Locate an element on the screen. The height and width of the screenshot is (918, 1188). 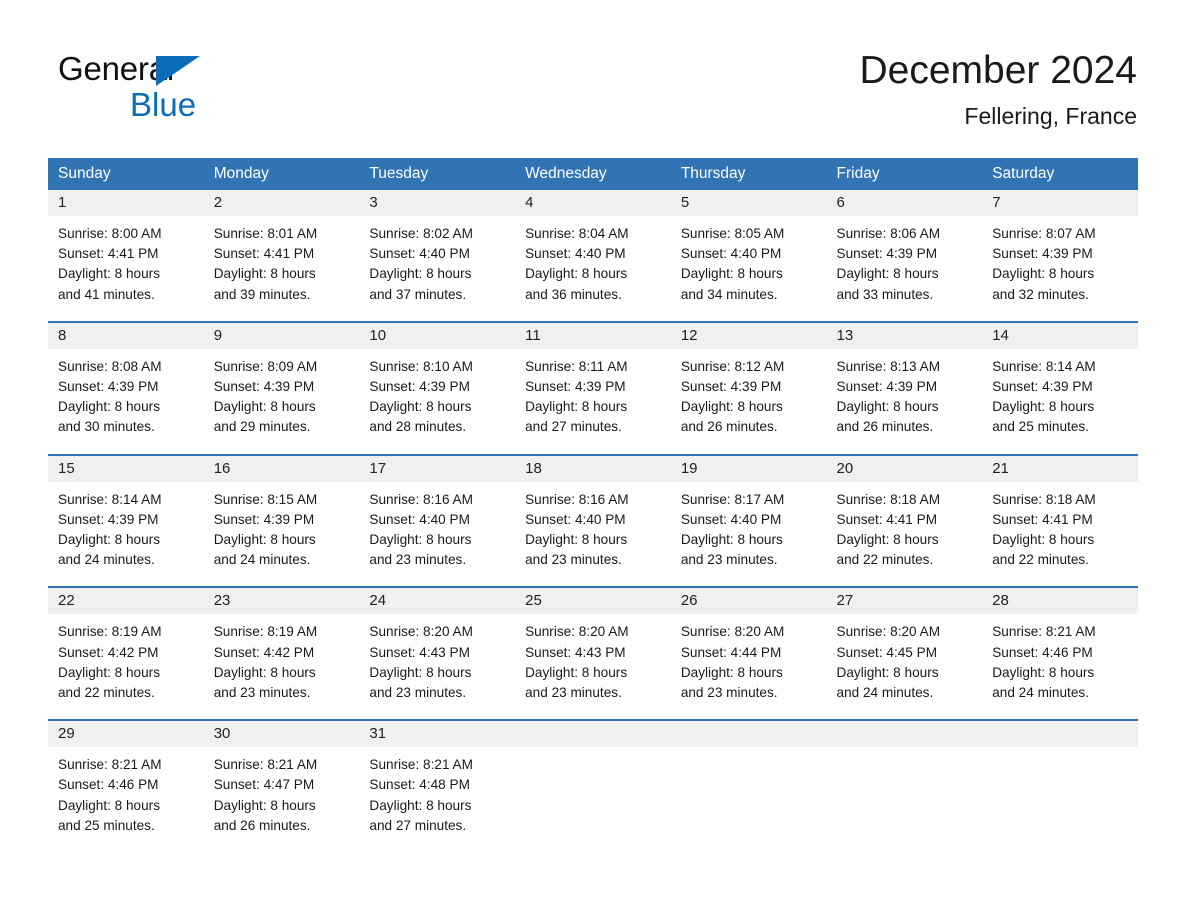
page-subtitle-location: Fellering, France is located at coordinates (1050, 116).